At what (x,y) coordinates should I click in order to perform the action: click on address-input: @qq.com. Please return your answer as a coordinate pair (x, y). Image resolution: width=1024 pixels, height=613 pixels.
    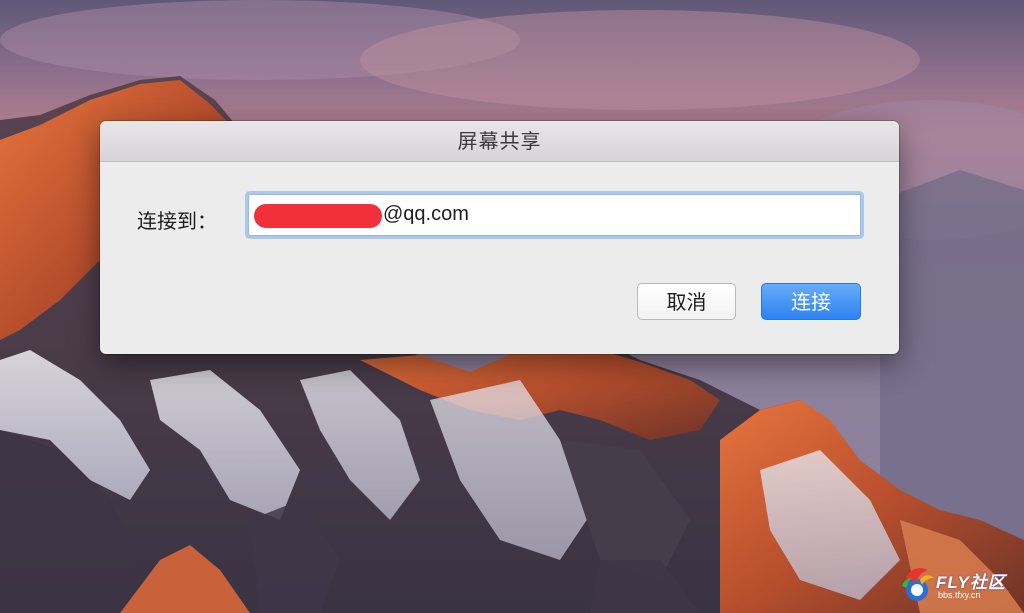
    Looking at the image, I should click on (554, 215).